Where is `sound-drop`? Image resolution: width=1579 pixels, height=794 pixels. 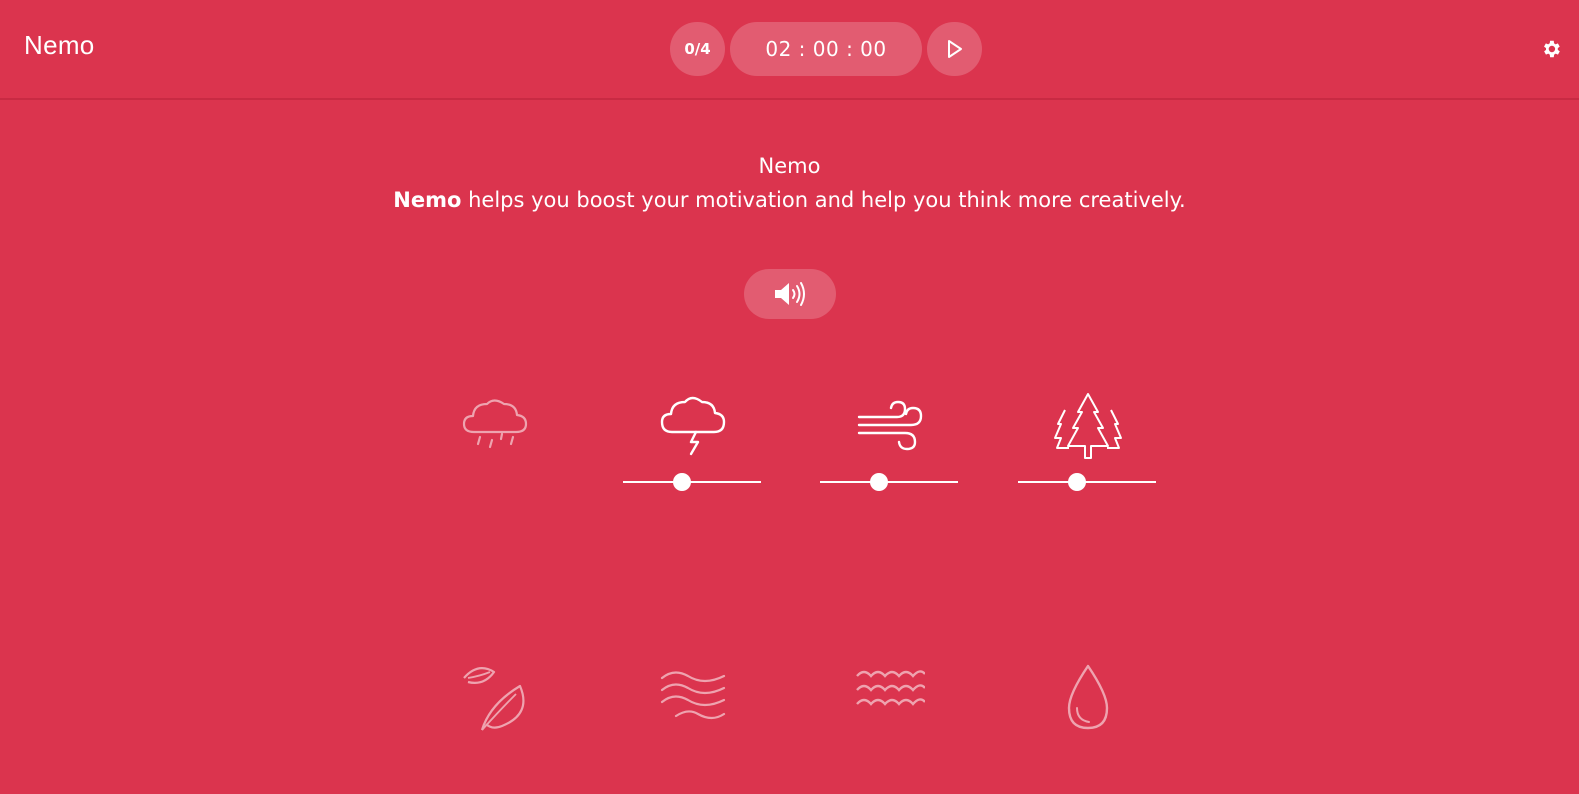 sound-drop is located at coordinates (1088, 729).